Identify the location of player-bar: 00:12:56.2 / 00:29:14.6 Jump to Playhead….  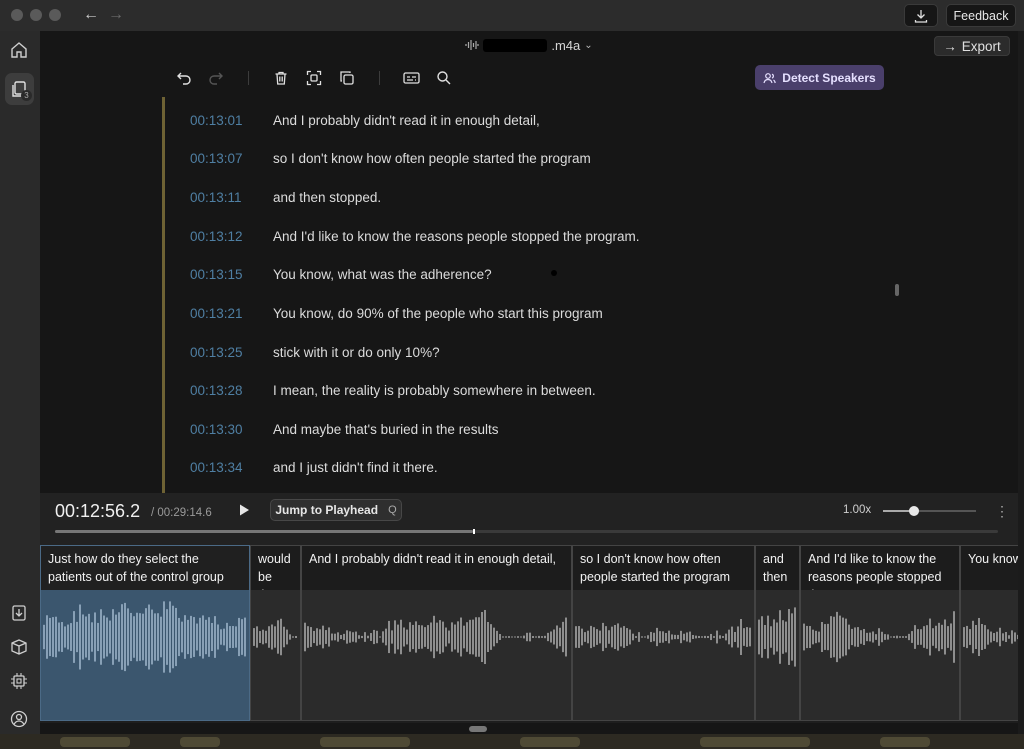
(529, 519).